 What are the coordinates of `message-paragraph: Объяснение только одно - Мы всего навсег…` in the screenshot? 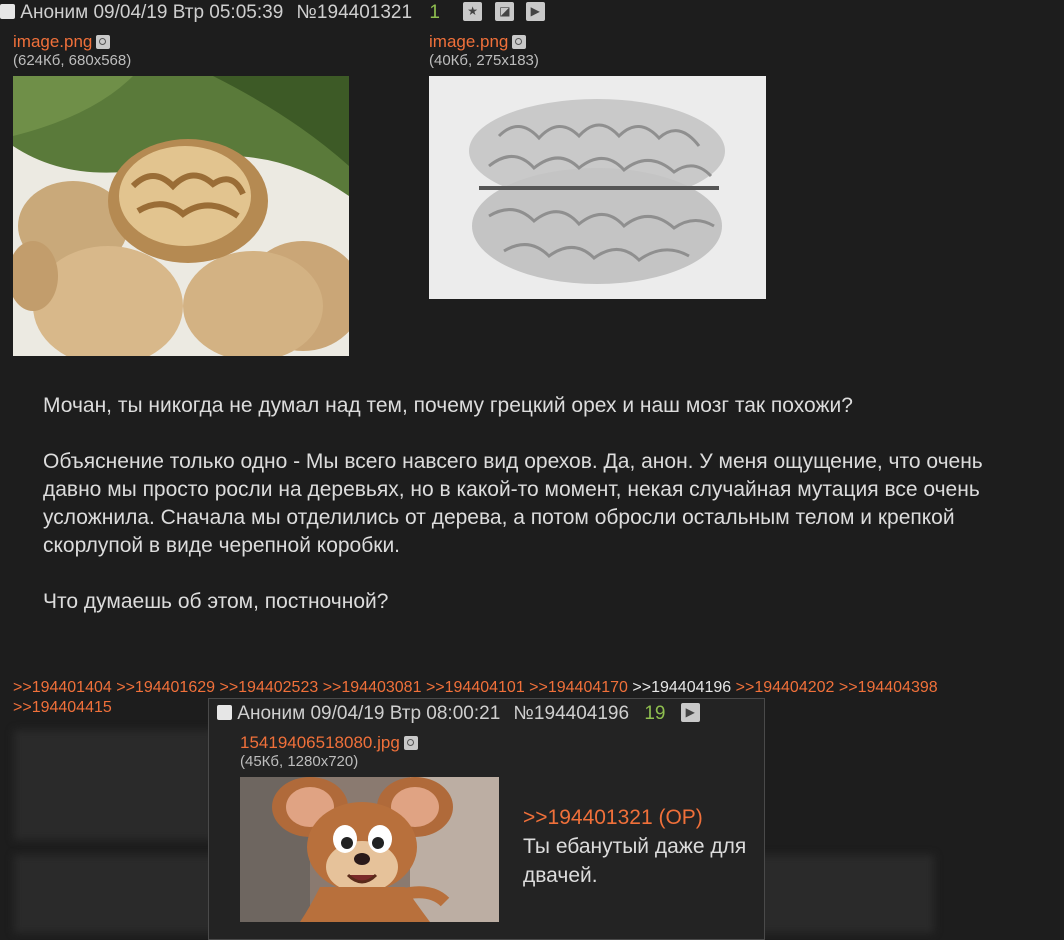 It's located at (513, 503).